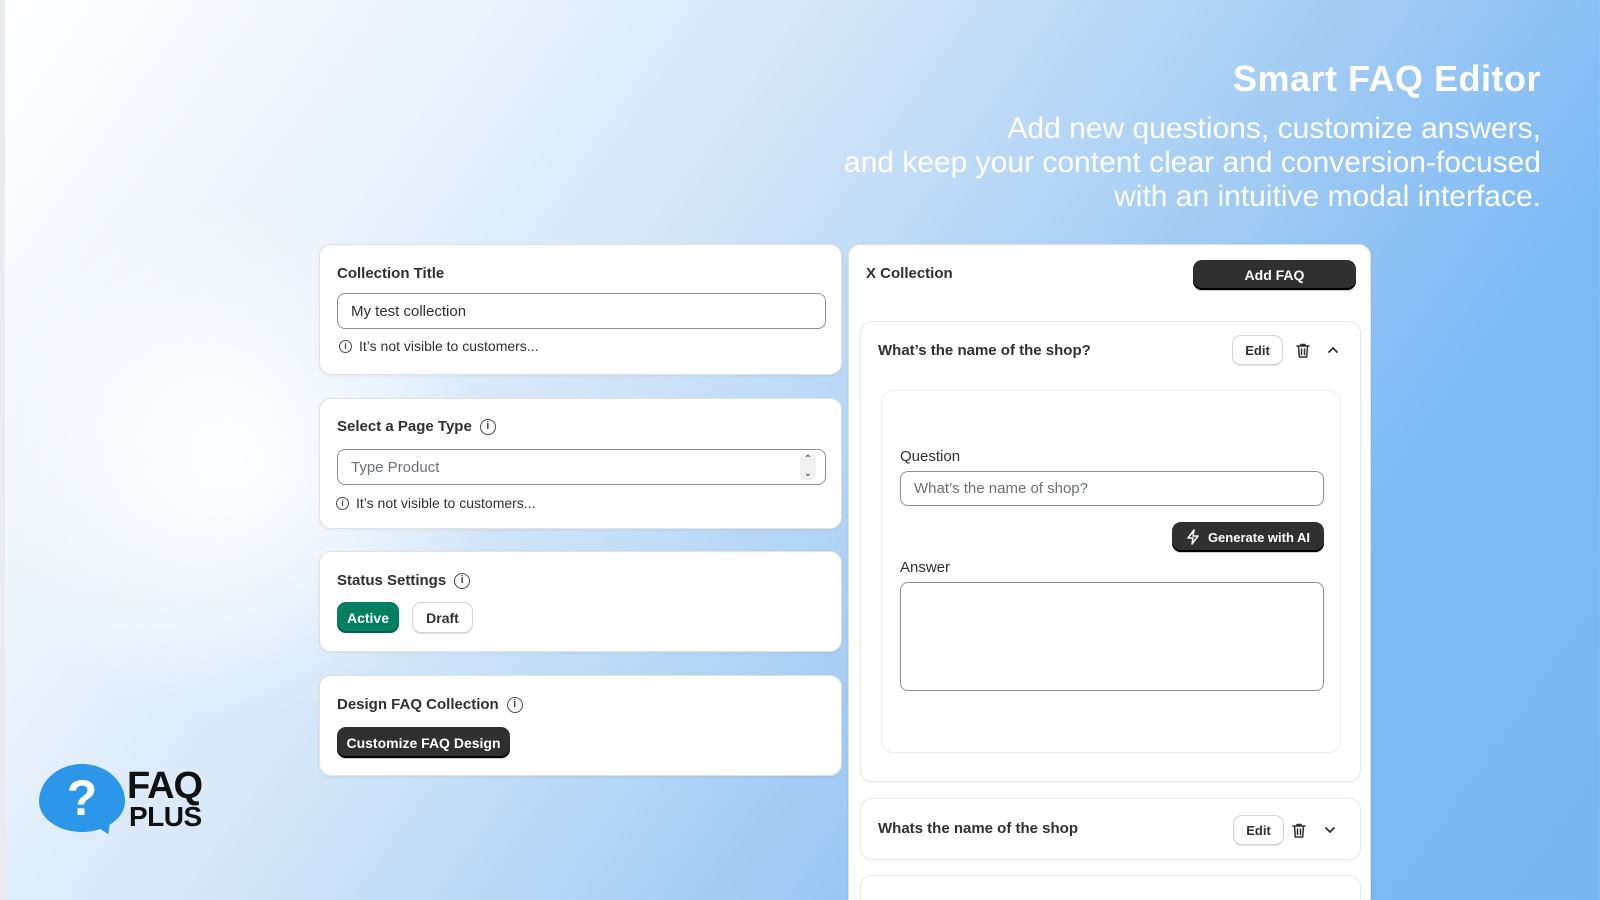  I want to click on collection-title-label: Collection Title, so click(391, 273).